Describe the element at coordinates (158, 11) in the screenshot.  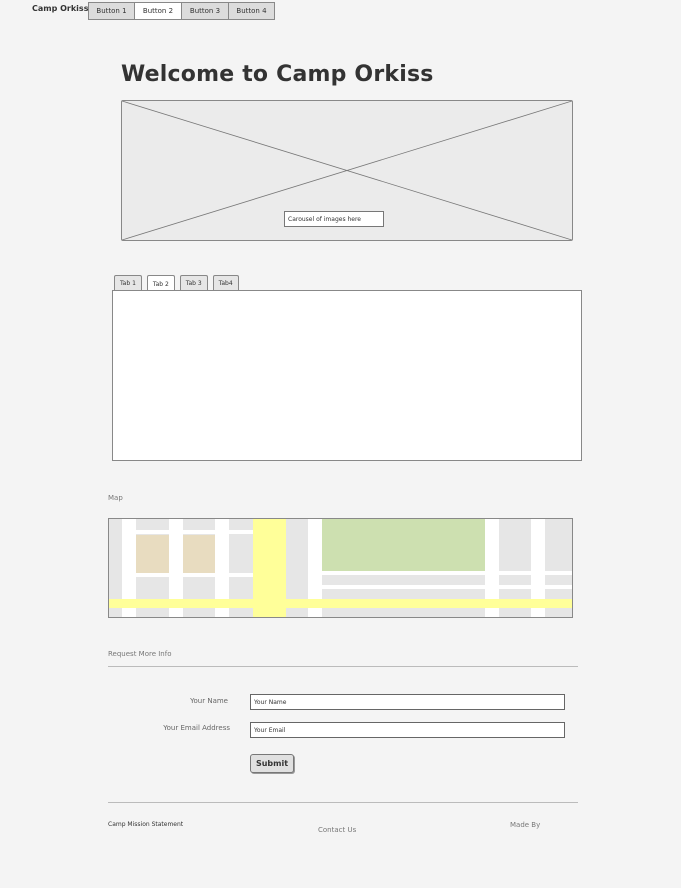
I see `nav-button-2: Button 2` at that location.